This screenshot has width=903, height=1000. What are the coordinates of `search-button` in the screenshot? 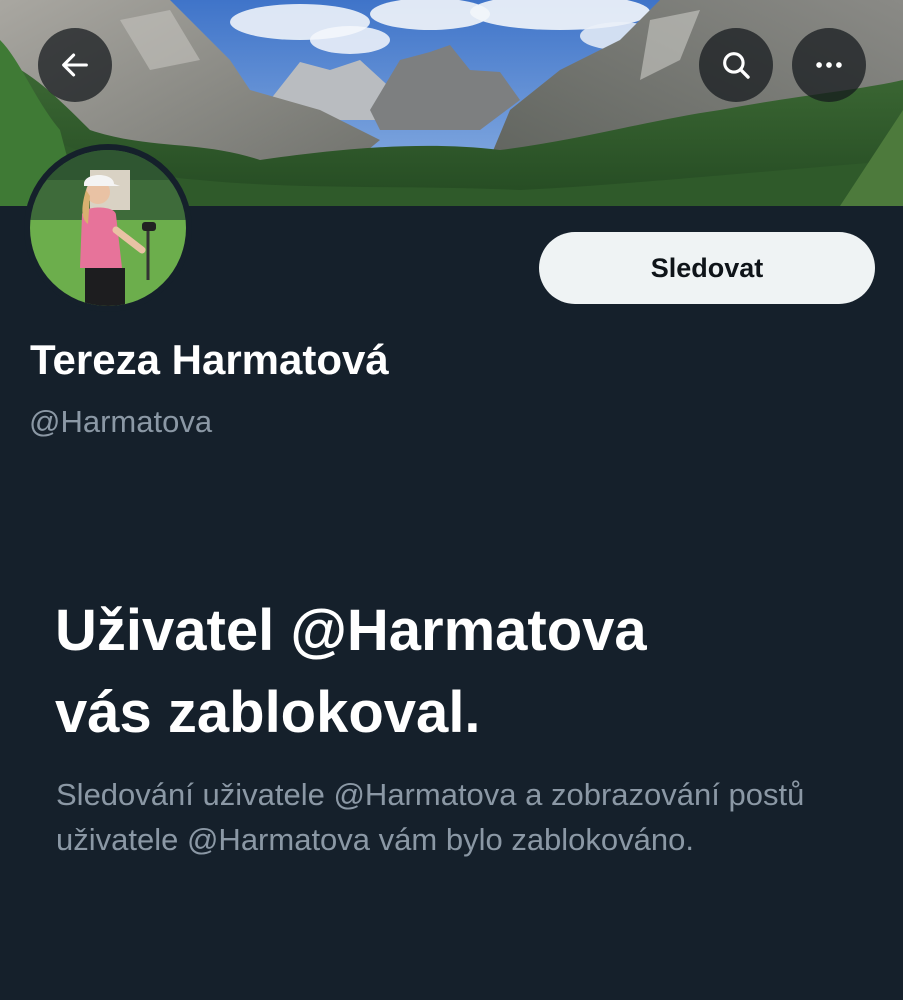 It's located at (736, 65).